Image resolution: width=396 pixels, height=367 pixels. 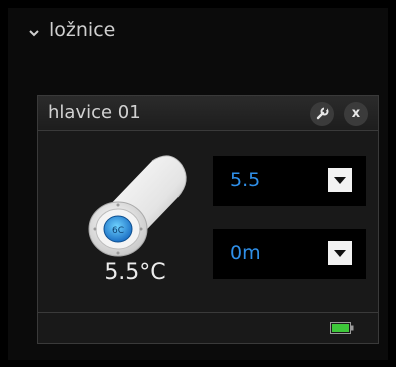 I want to click on device-title: hlavice 01, so click(x=94, y=112).